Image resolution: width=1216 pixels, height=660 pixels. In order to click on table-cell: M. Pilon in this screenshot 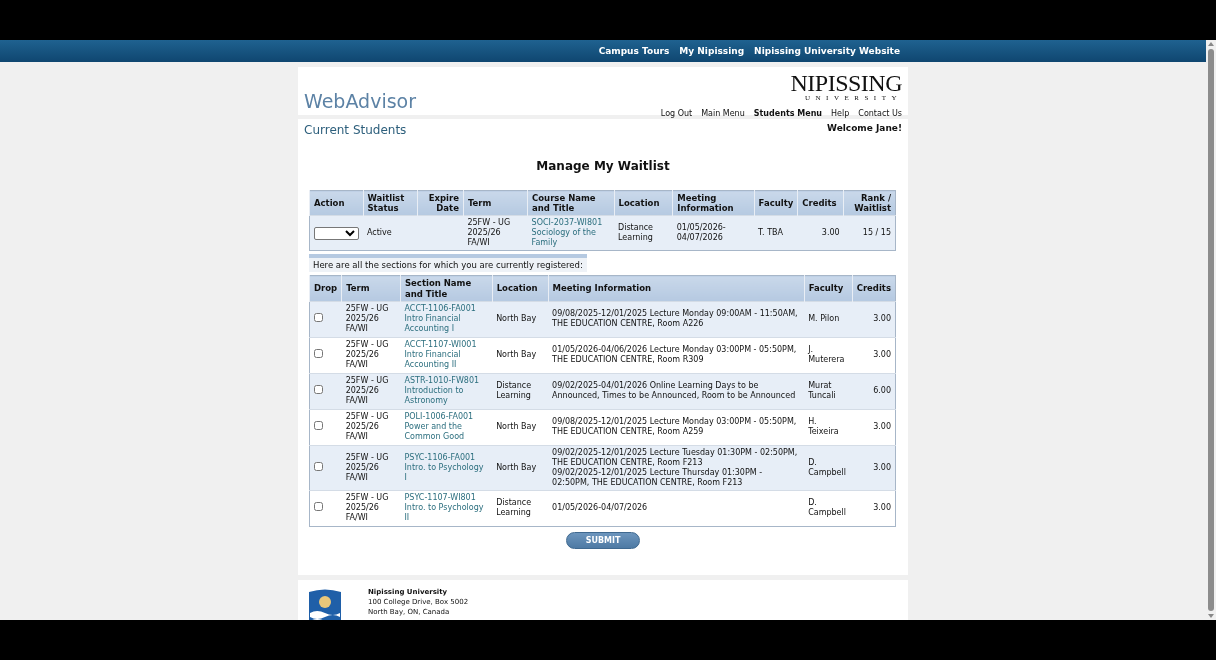, I will do `click(828, 319)`.